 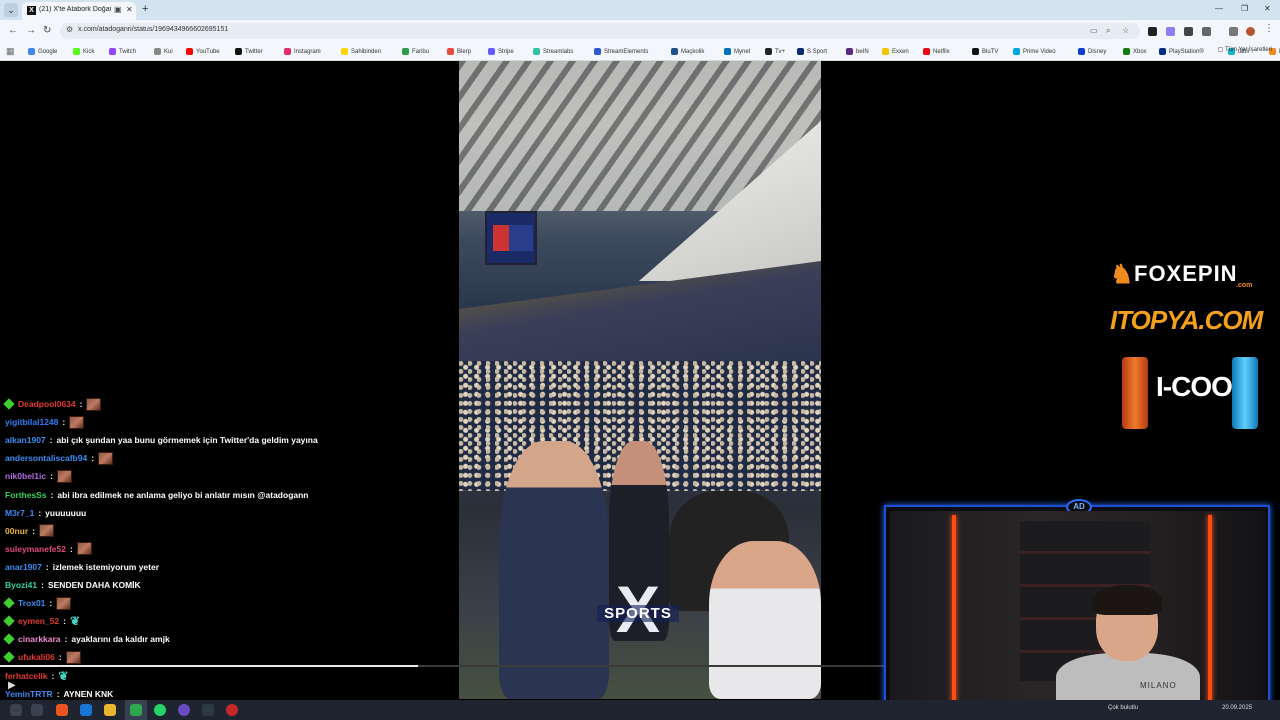 I want to click on weather-text: Çok bulutlu, so click(x=1123, y=708).